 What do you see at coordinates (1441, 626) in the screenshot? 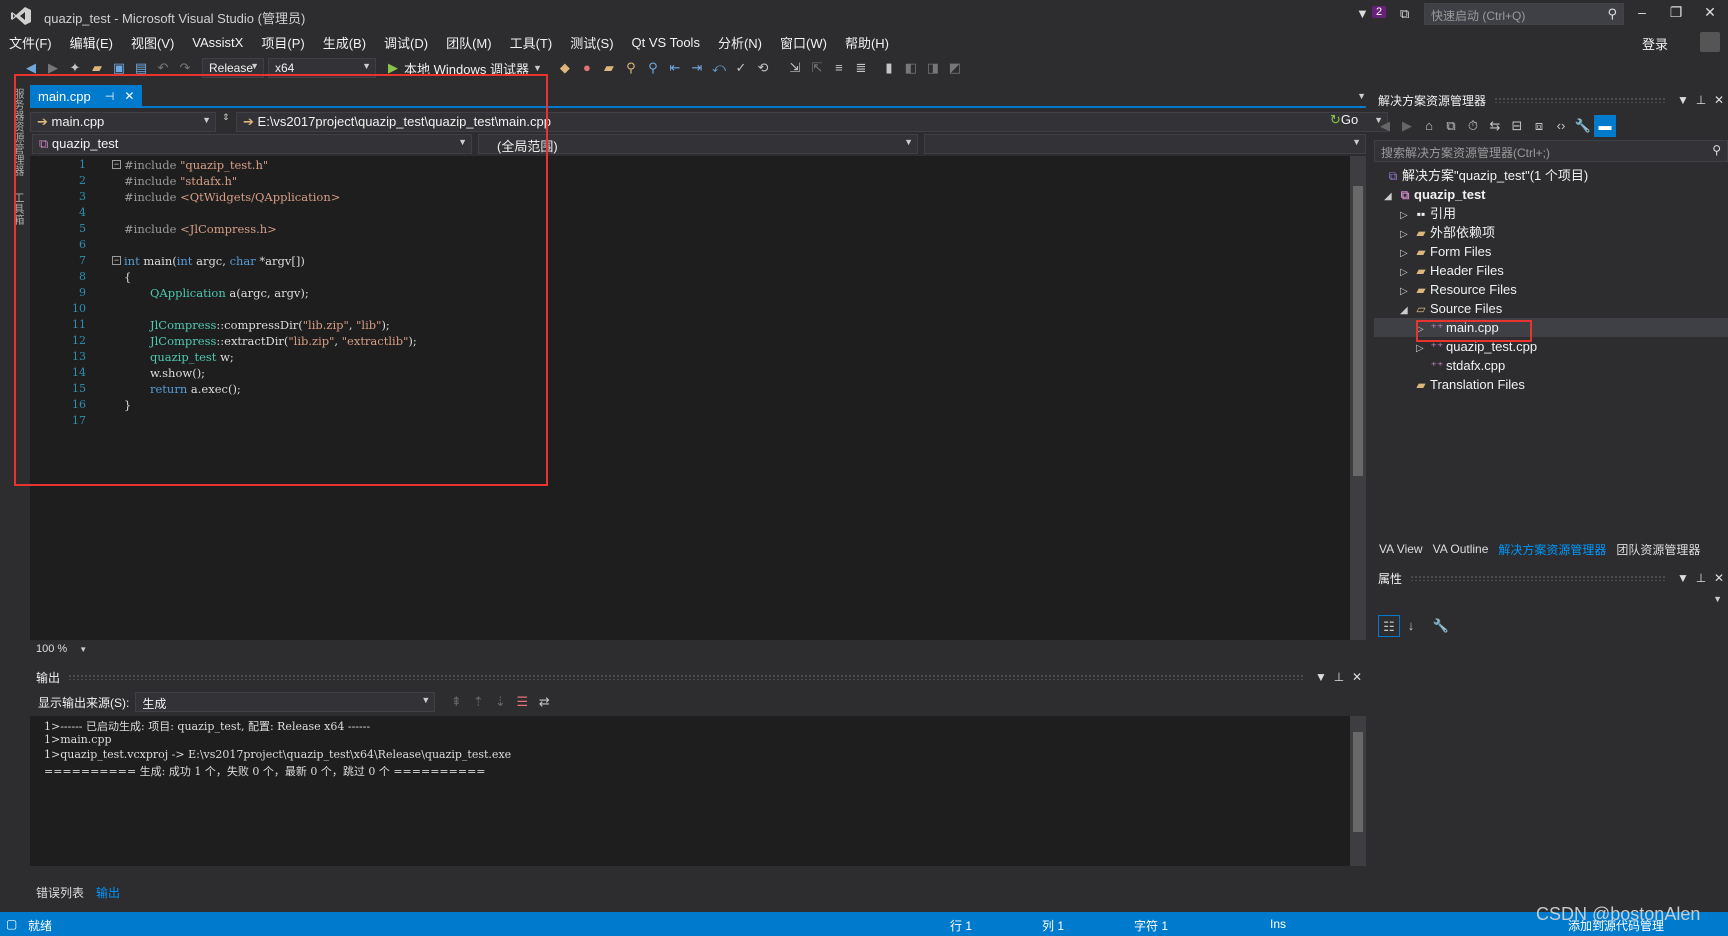
I see `property-pages-wrench-icon: 🔧` at bounding box center [1441, 626].